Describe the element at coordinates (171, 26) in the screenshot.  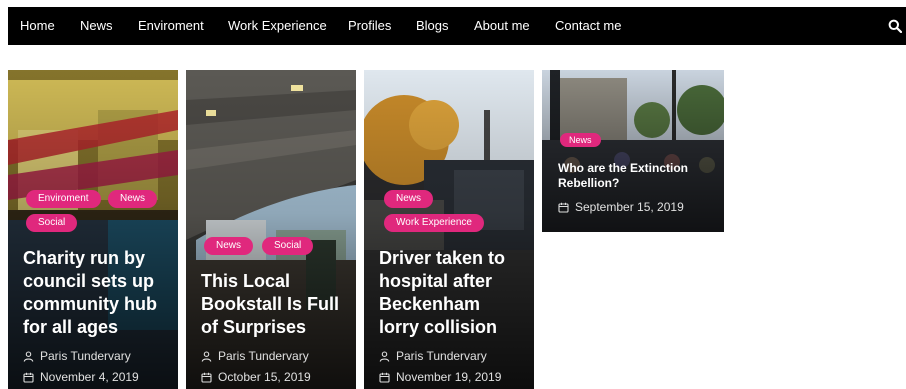
I see `nav-enviroment: Enviroment` at that location.